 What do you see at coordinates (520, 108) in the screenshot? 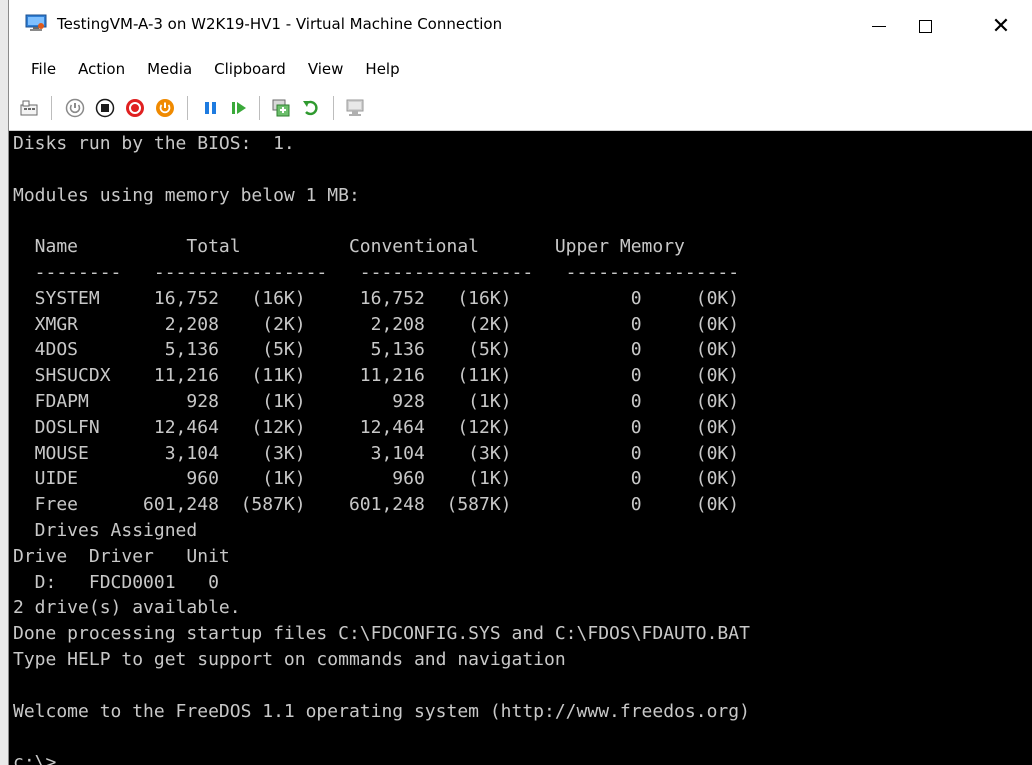
I see `toolbar` at bounding box center [520, 108].